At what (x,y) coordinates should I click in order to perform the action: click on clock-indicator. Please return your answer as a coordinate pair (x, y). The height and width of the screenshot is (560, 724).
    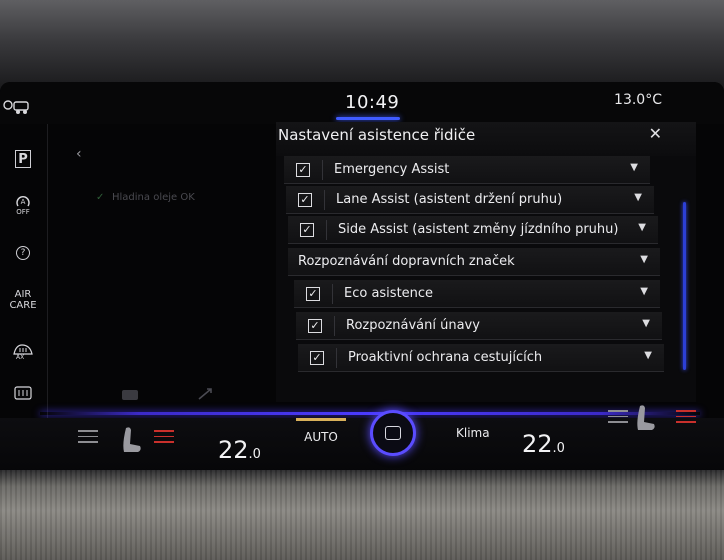
    Looking at the image, I should click on (368, 118).